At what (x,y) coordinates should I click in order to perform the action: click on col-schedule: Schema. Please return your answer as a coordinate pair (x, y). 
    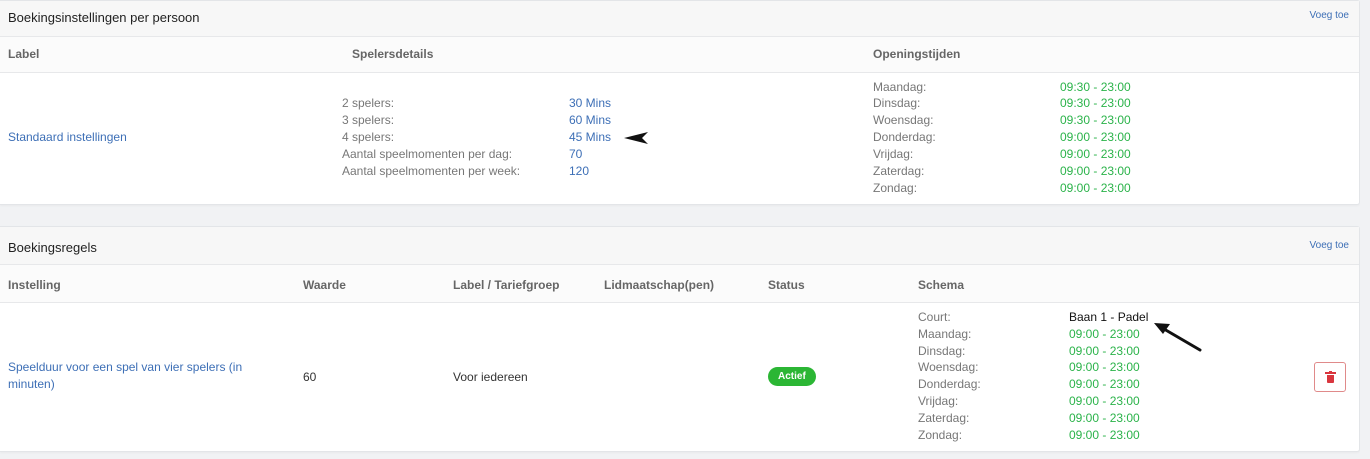
    Looking at the image, I should click on (941, 285).